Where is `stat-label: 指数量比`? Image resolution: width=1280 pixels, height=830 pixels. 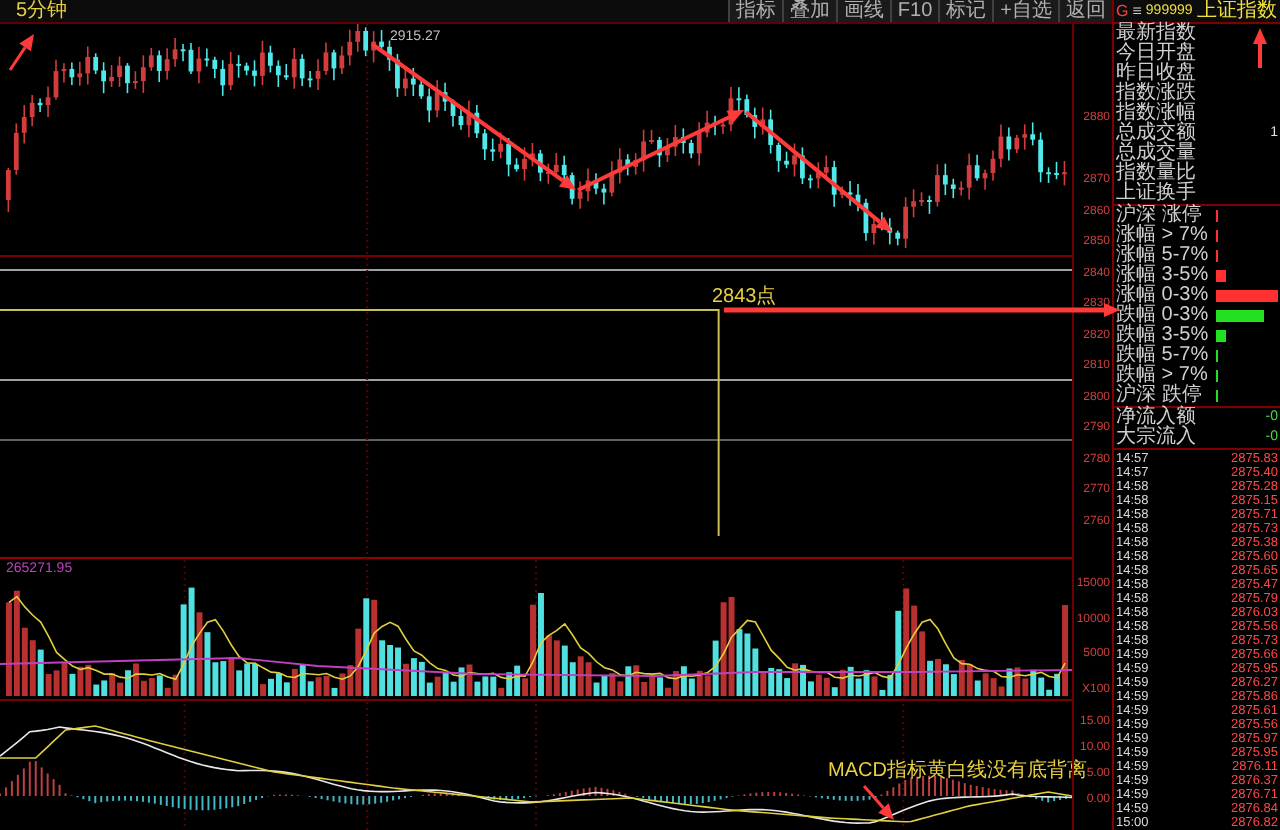
stat-label: 指数量比 is located at coordinates (1156, 174).